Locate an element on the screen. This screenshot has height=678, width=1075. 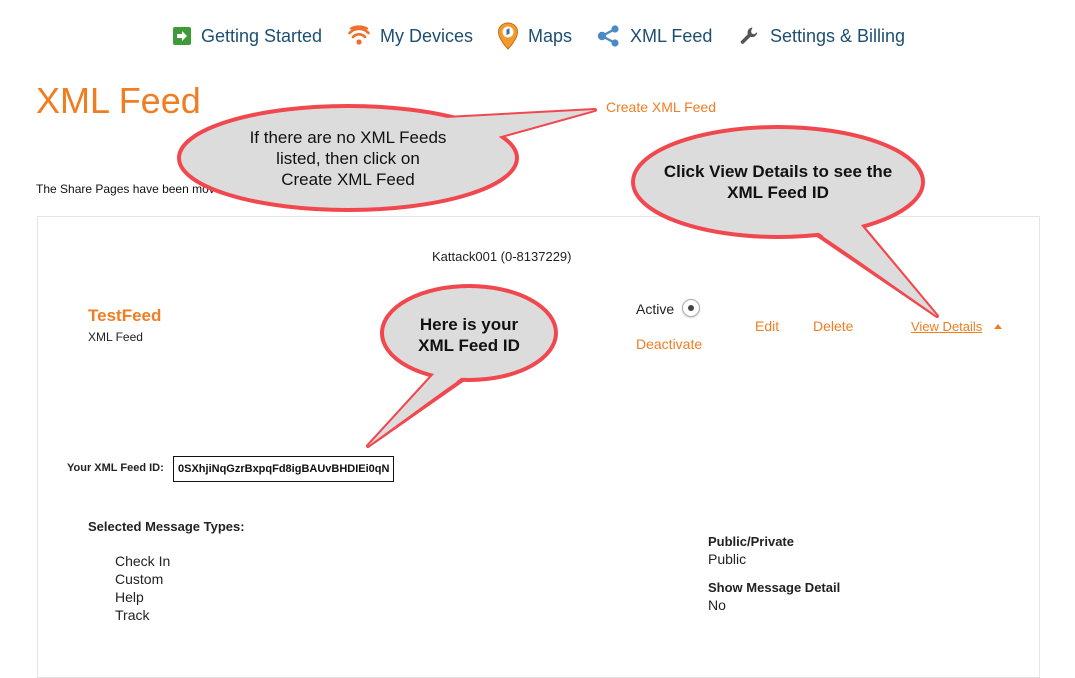
nav-maps: Maps is located at coordinates (534, 36).